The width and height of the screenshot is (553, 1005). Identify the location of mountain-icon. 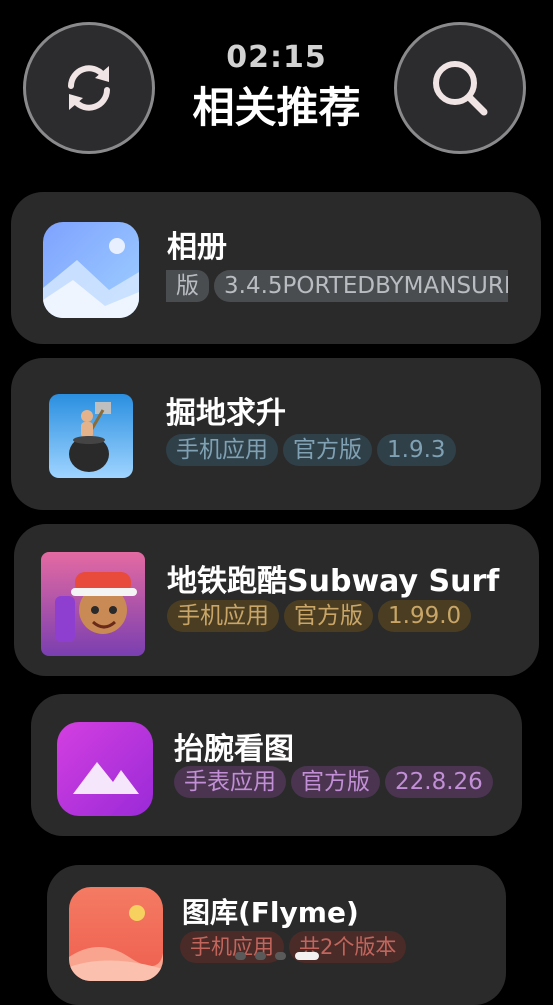
(105, 769).